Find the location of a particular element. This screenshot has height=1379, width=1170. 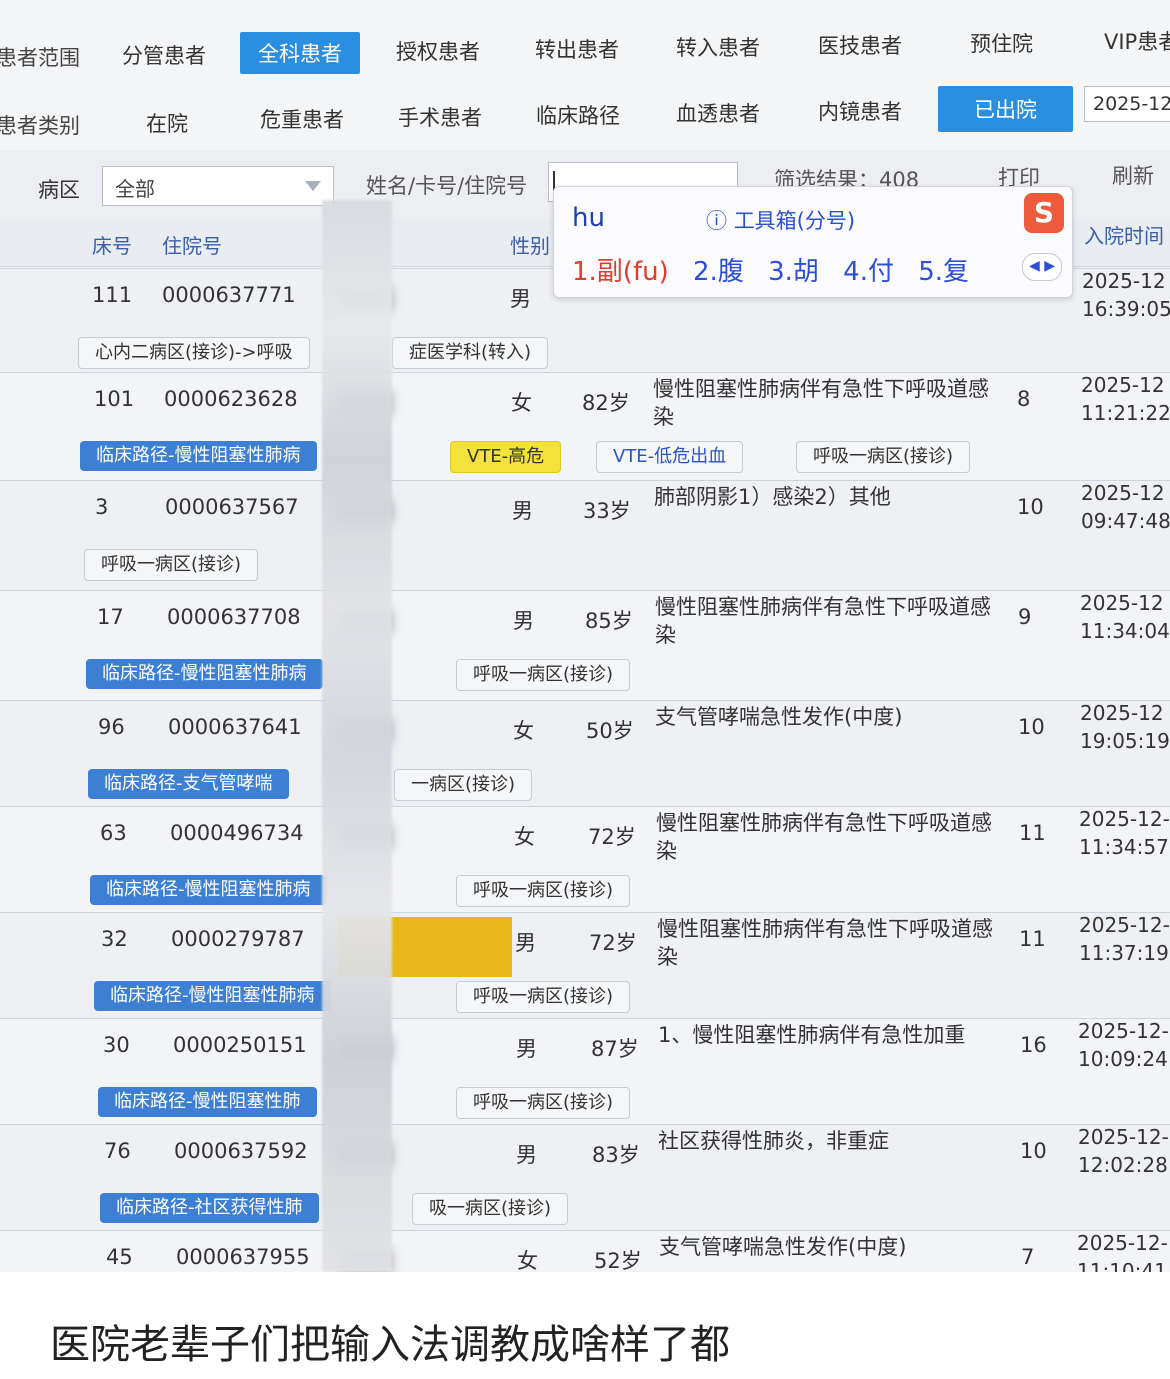

bed-number: 63 is located at coordinates (113, 833).